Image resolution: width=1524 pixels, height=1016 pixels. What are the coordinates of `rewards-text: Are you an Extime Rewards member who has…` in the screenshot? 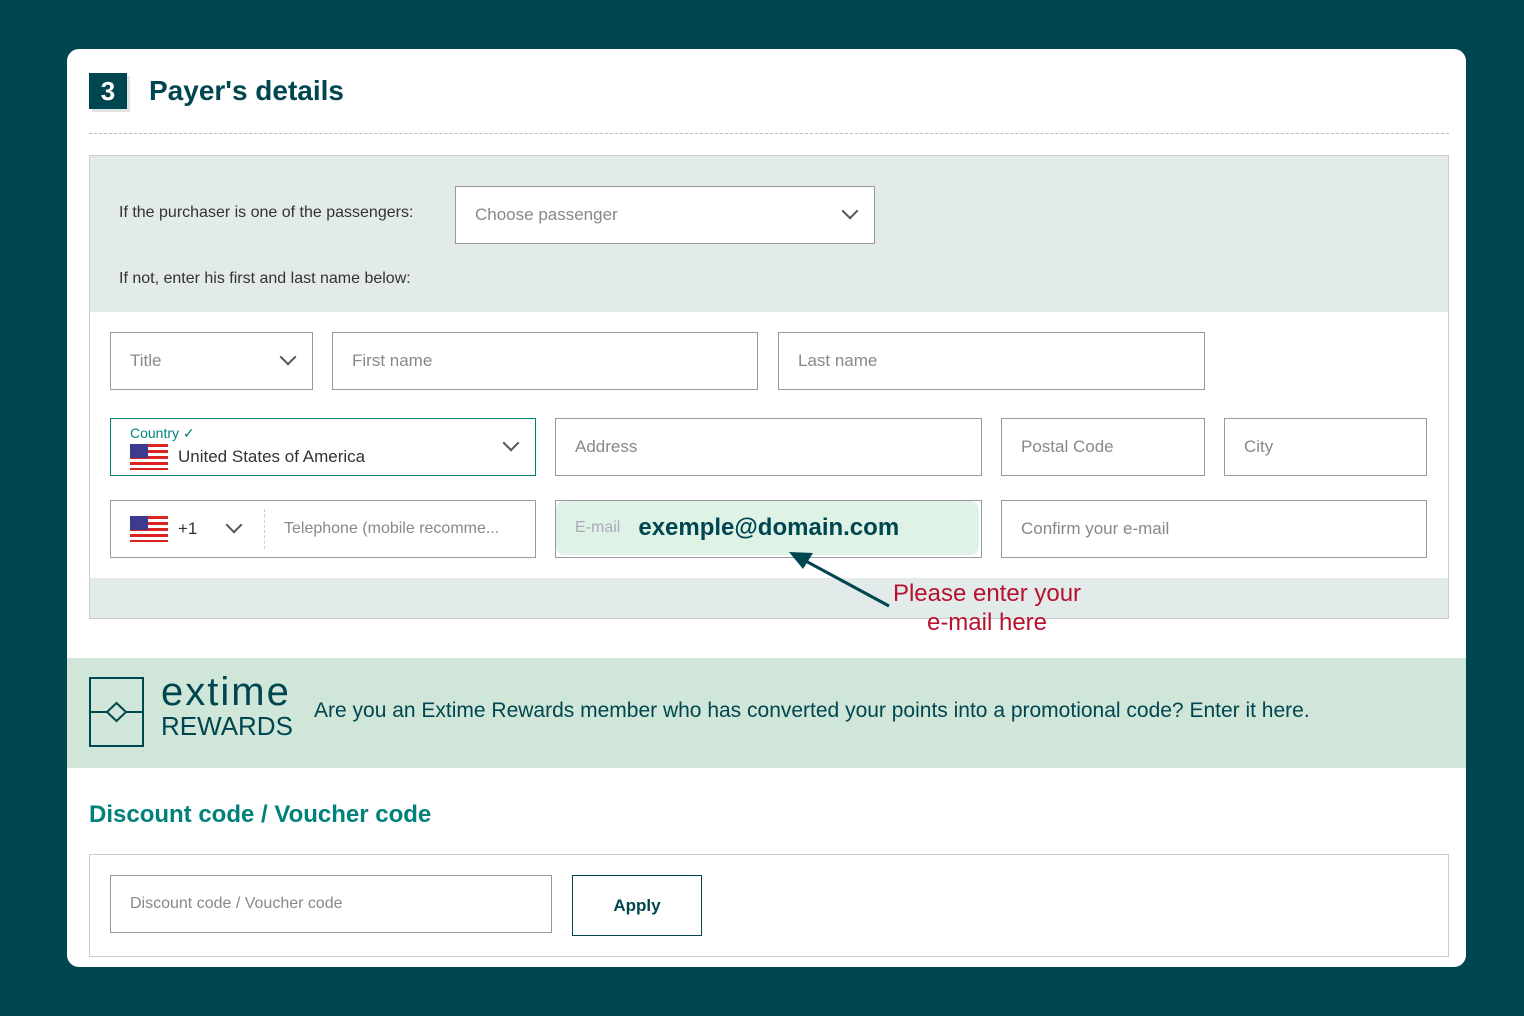 It's located at (812, 710).